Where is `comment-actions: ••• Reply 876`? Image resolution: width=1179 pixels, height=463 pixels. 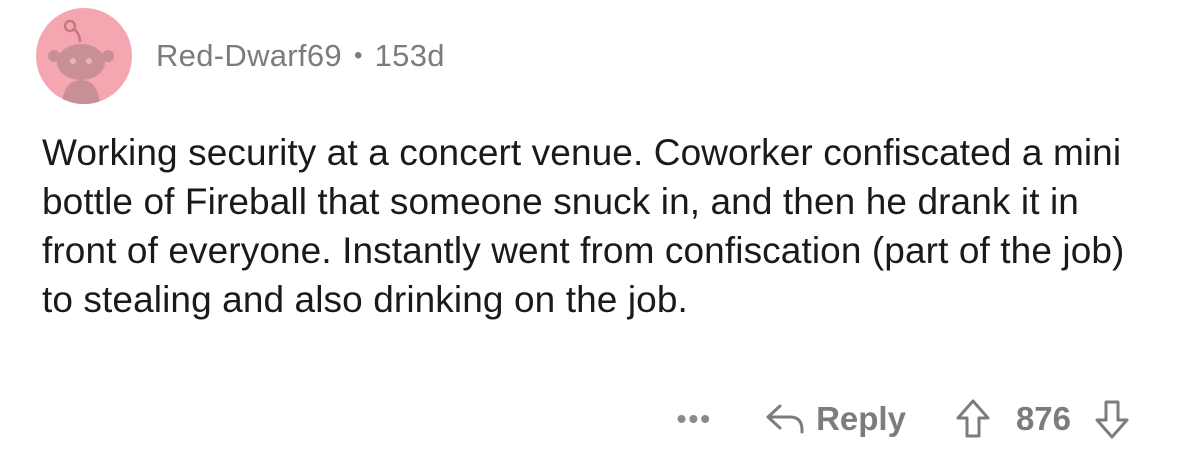 comment-actions: ••• Reply 876 is located at coordinates (904, 419).